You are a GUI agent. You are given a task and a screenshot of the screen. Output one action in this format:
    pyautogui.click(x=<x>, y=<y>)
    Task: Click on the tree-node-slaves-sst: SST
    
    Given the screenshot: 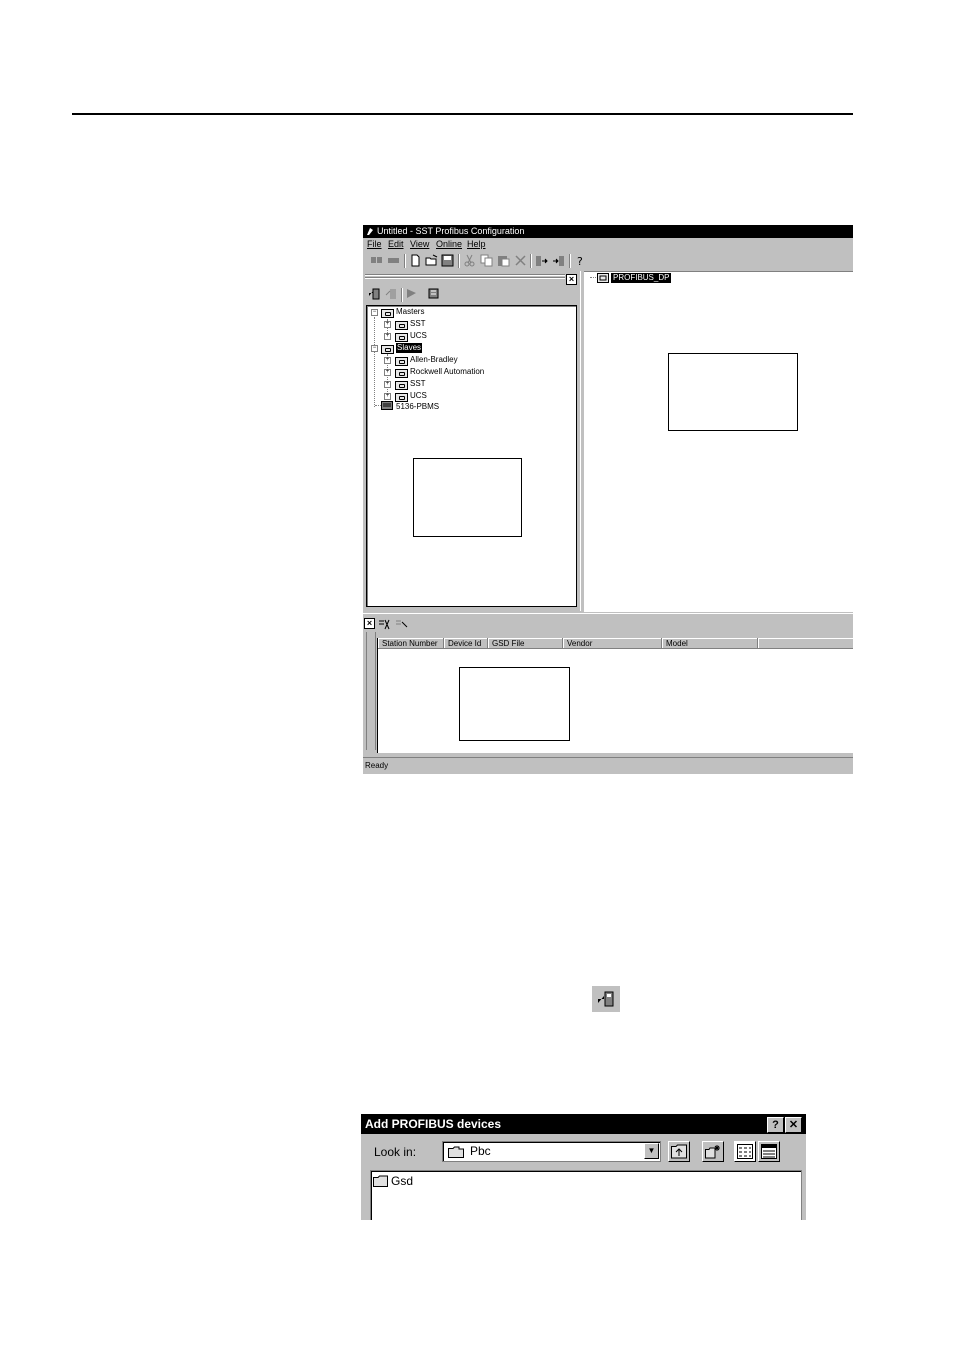 What is the action you would take?
    pyautogui.click(x=418, y=384)
    